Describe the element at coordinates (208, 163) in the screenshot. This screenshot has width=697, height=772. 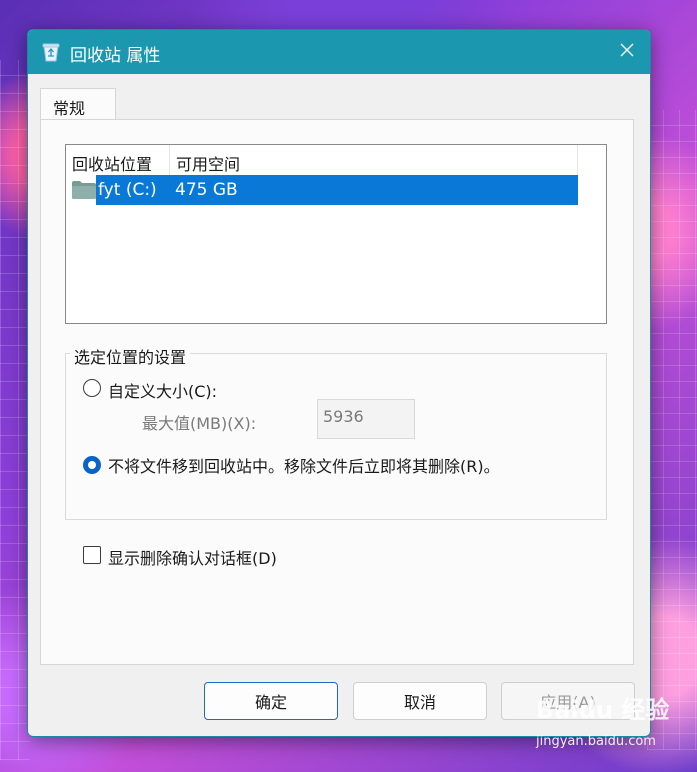
I see `column-header-free-space: 可用空间` at that location.